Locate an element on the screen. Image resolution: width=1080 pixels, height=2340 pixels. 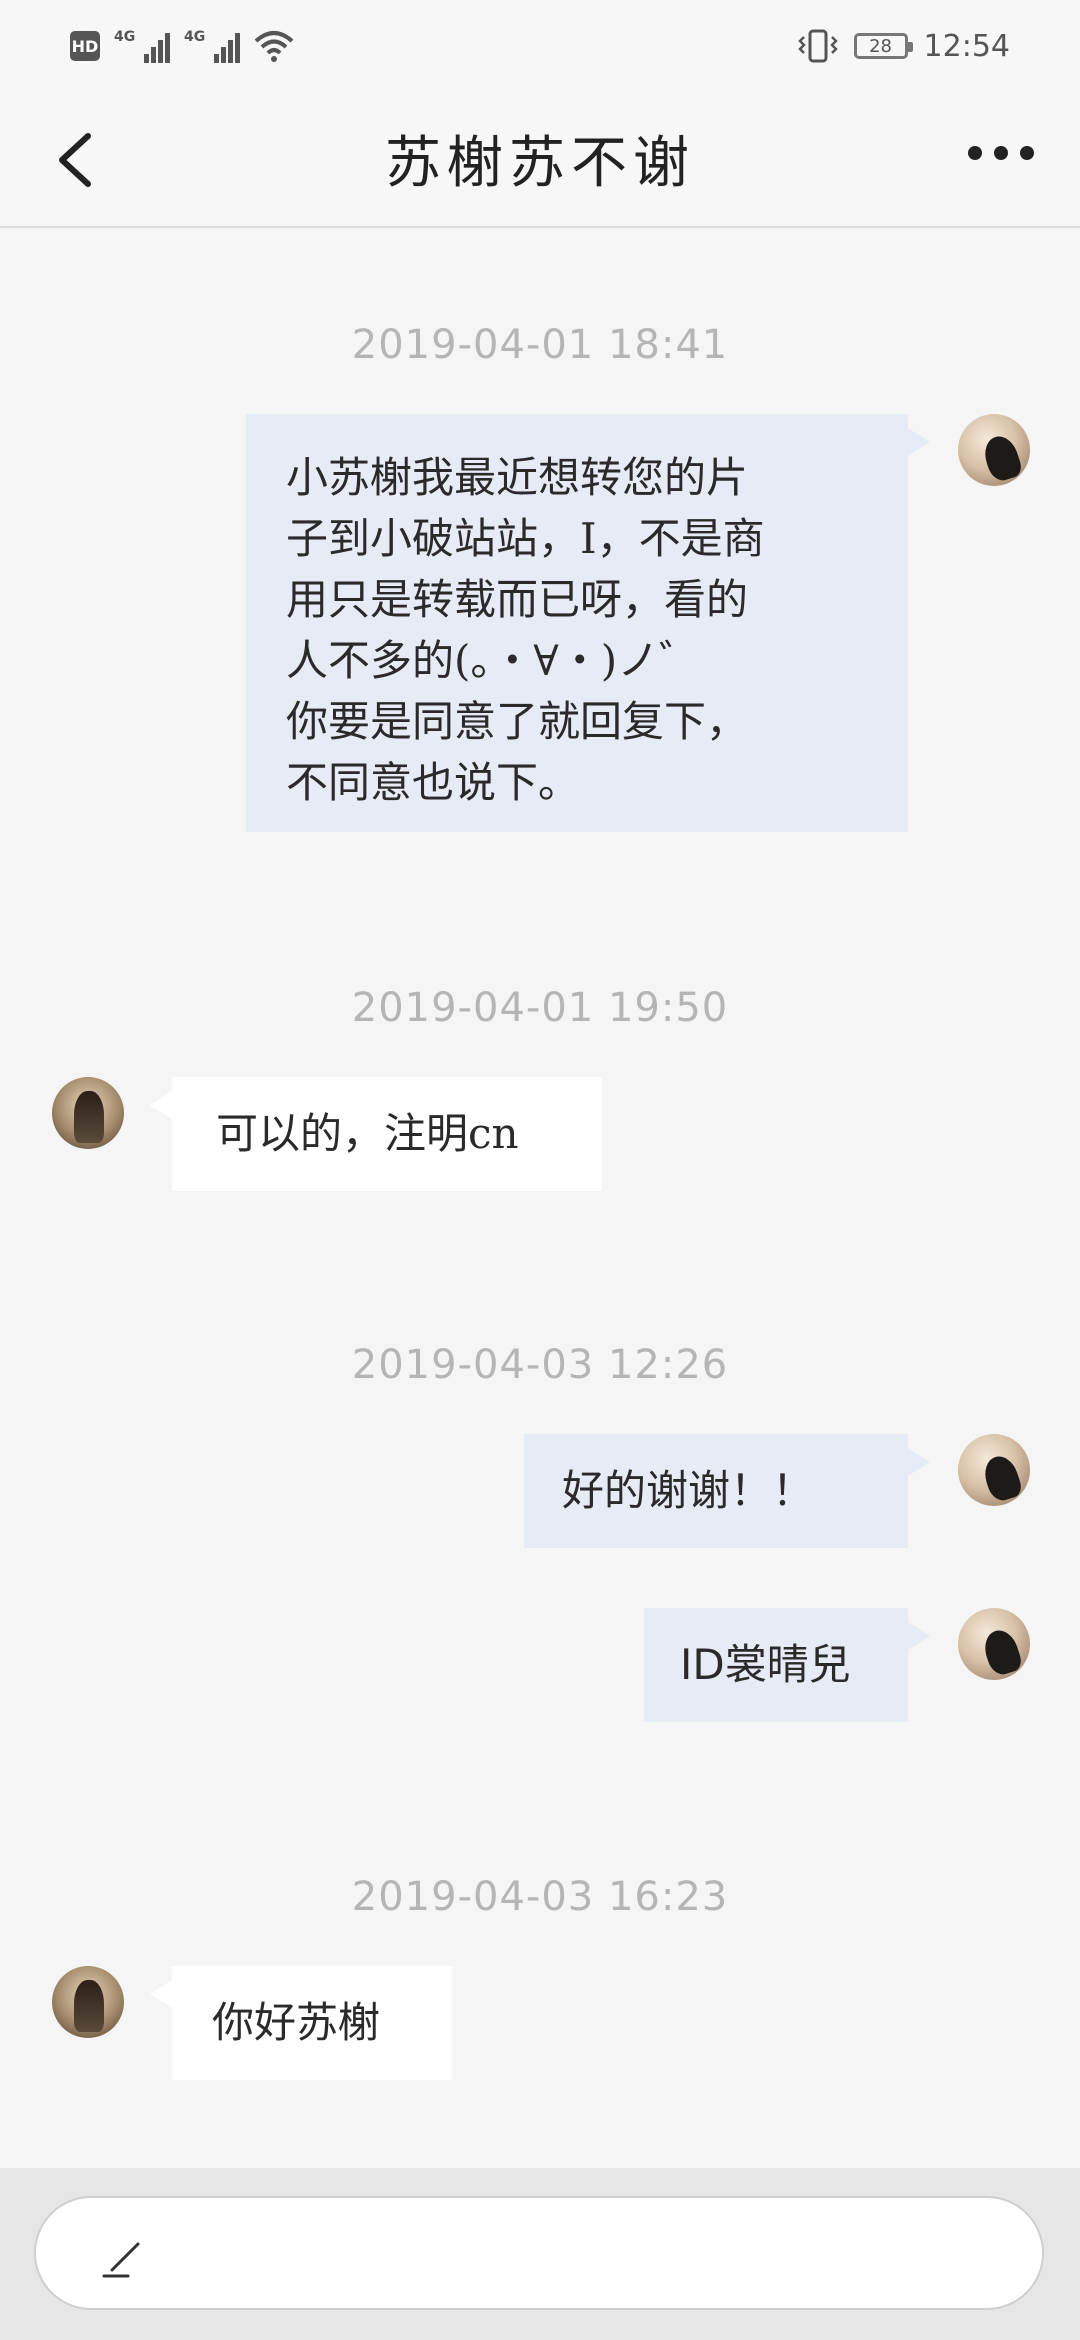
battery-icon: 28 is located at coordinates (883, 46).